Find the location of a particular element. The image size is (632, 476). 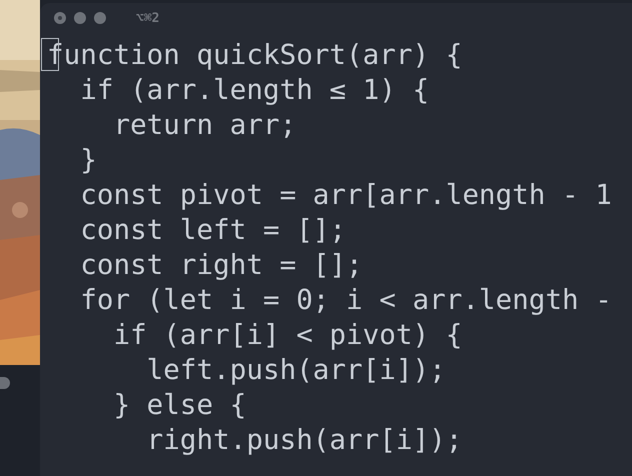

code-line: return arr; is located at coordinates (204, 124).